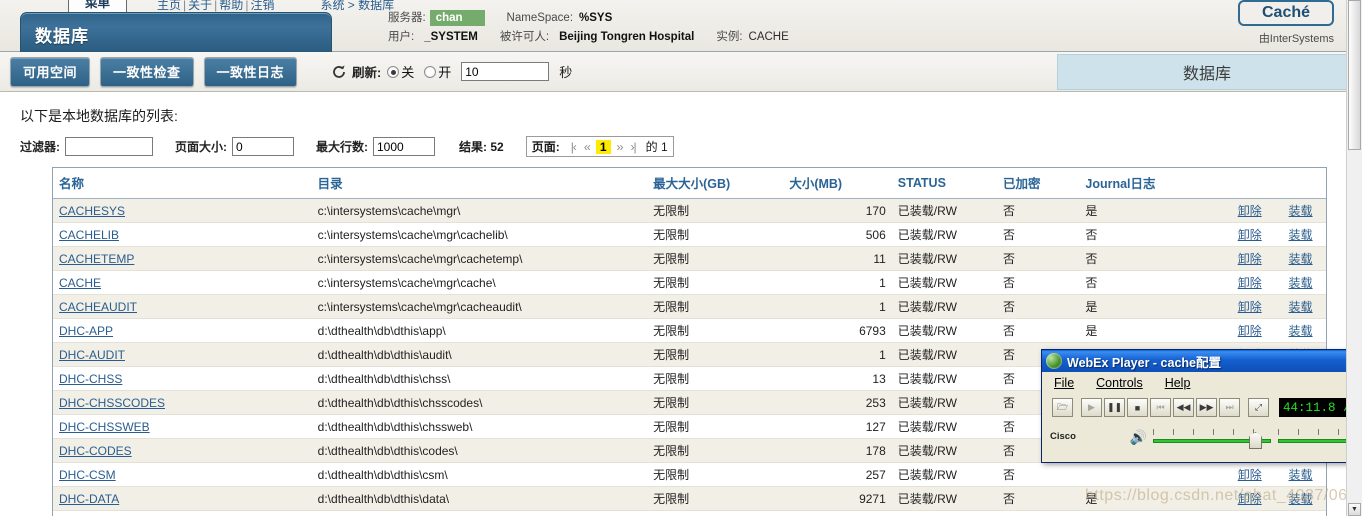 This screenshot has width=1362, height=516. I want to click on scroll-down-icon: ▼, so click(1354, 509).